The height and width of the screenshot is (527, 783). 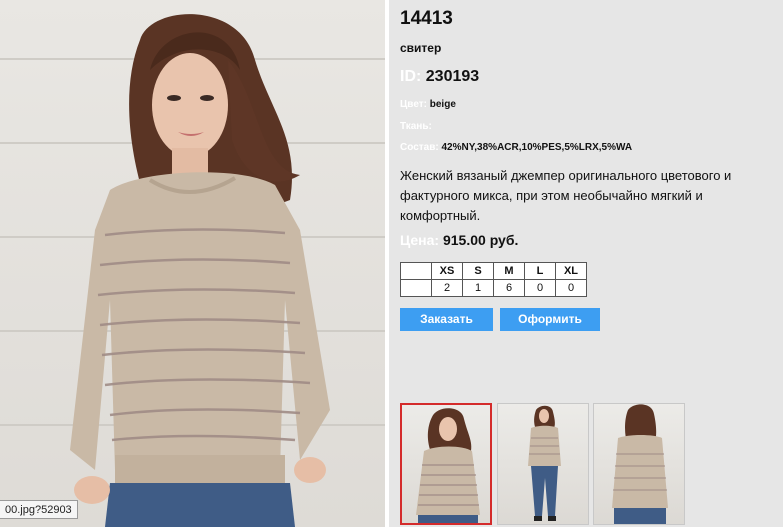 I want to click on size-table: XS S M L XL 2 1 6 0 0, so click(x=493, y=279).